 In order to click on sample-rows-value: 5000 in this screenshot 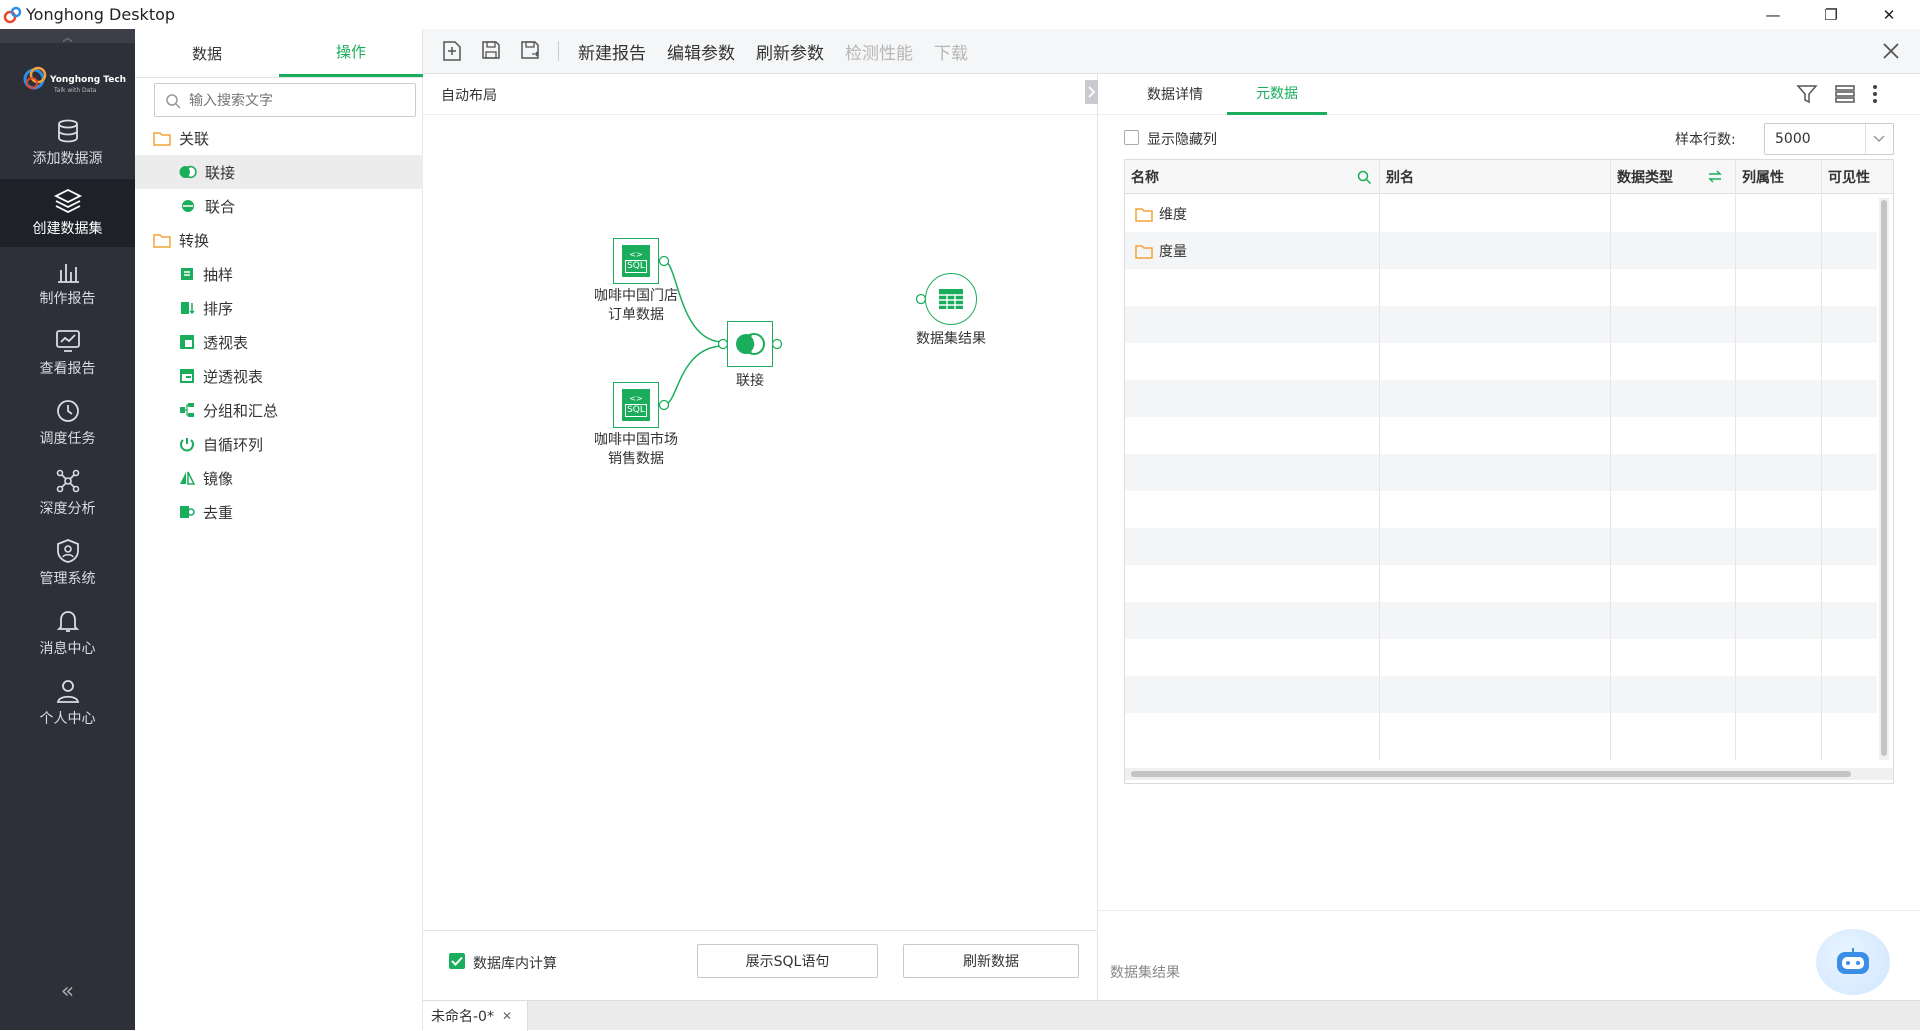, I will do `click(1793, 139)`.